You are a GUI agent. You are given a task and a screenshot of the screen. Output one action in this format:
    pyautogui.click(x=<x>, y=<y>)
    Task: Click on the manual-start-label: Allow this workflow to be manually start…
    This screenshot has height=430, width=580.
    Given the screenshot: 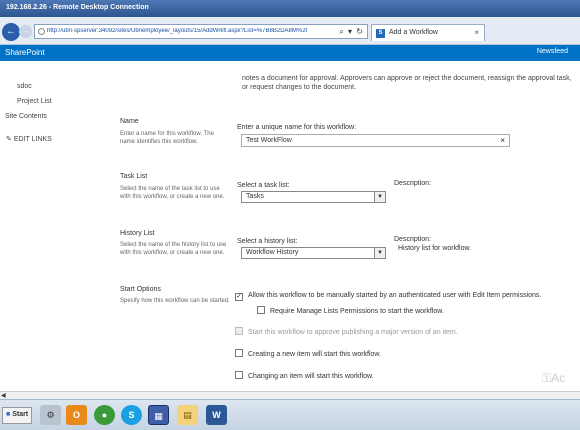 What is the action you would take?
    pyautogui.click(x=395, y=295)
    